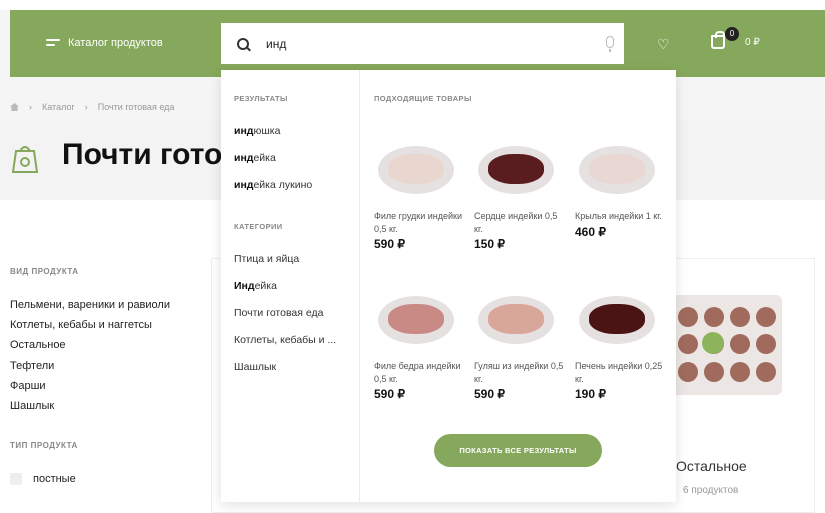  What do you see at coordinates (621, 348) in the screenshot?
I see `product-card: Печень индейки 0,25 кг. 190 ₽` at bounding box center [621, 348].